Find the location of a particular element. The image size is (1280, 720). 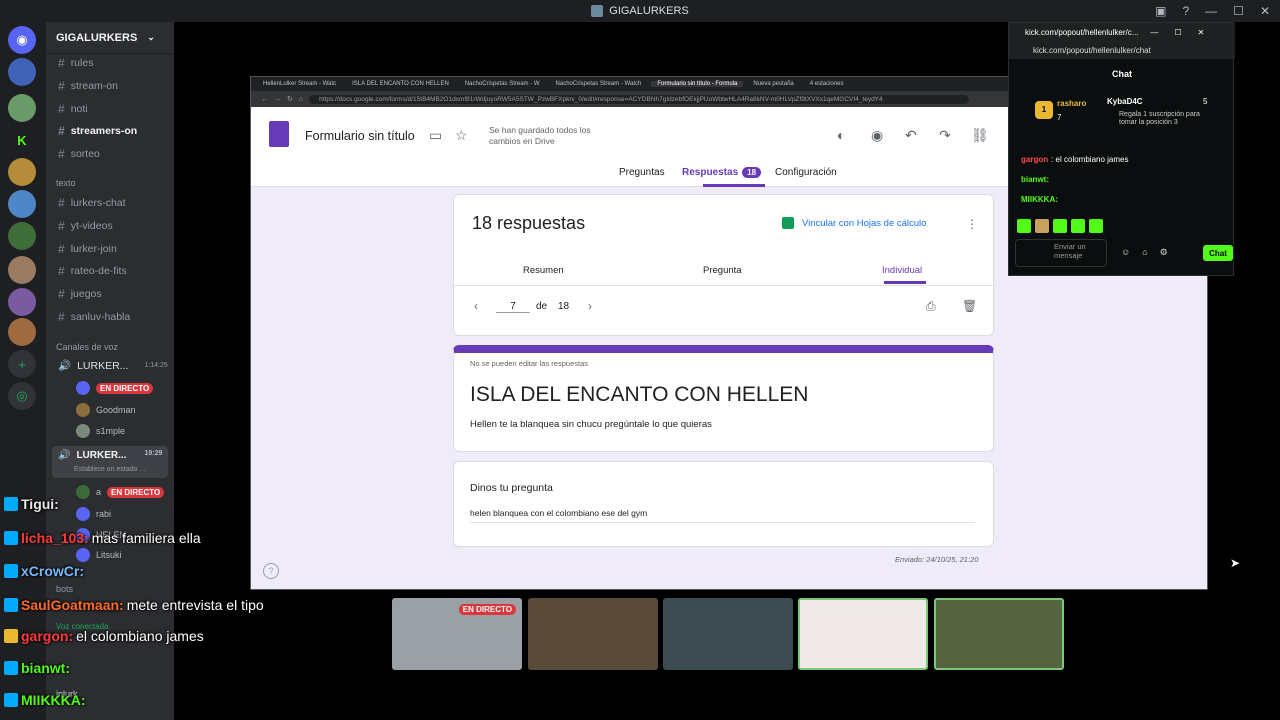

subtab-individual: Individual is located at coordinates (902, 270).